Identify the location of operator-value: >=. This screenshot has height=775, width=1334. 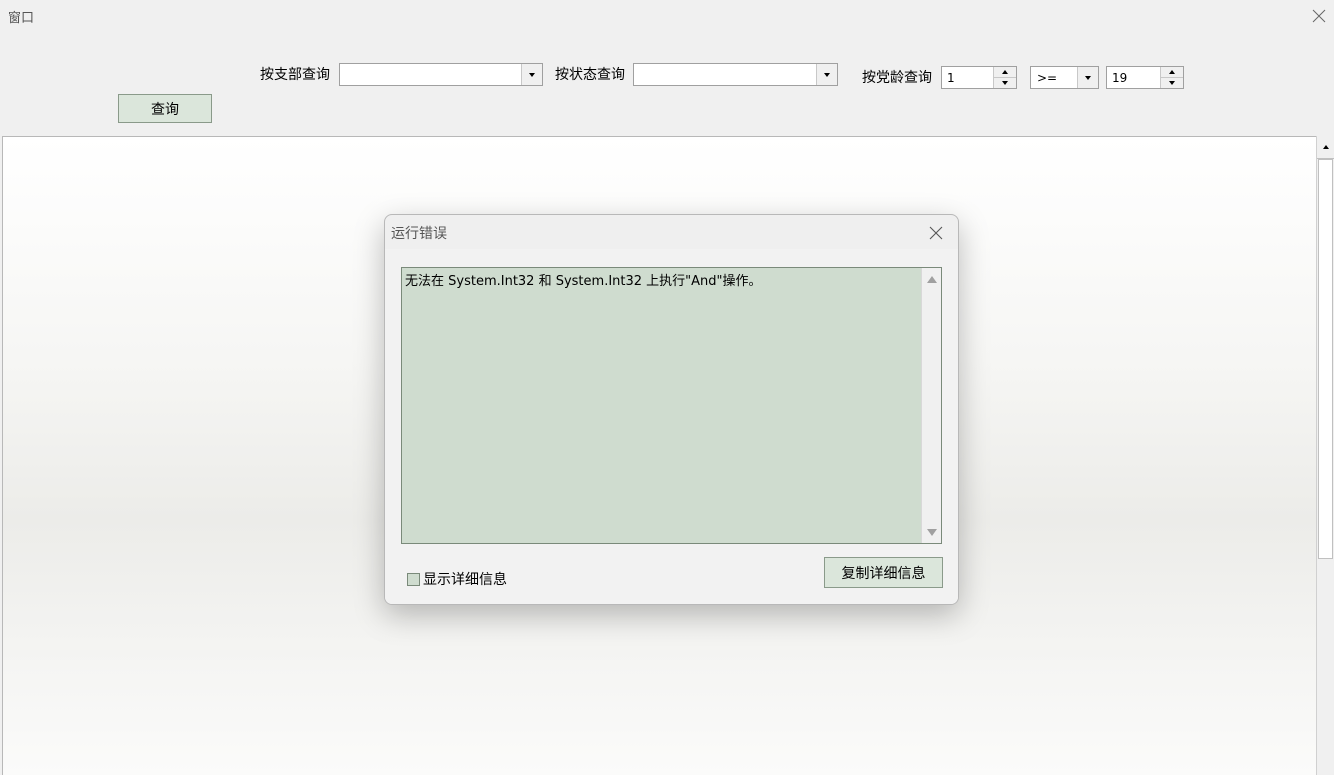
(1047, 78).